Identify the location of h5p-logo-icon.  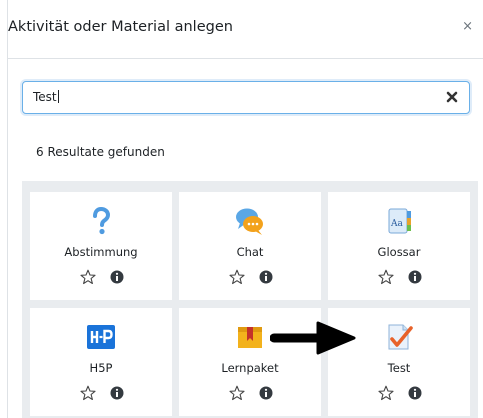
(101, 337).